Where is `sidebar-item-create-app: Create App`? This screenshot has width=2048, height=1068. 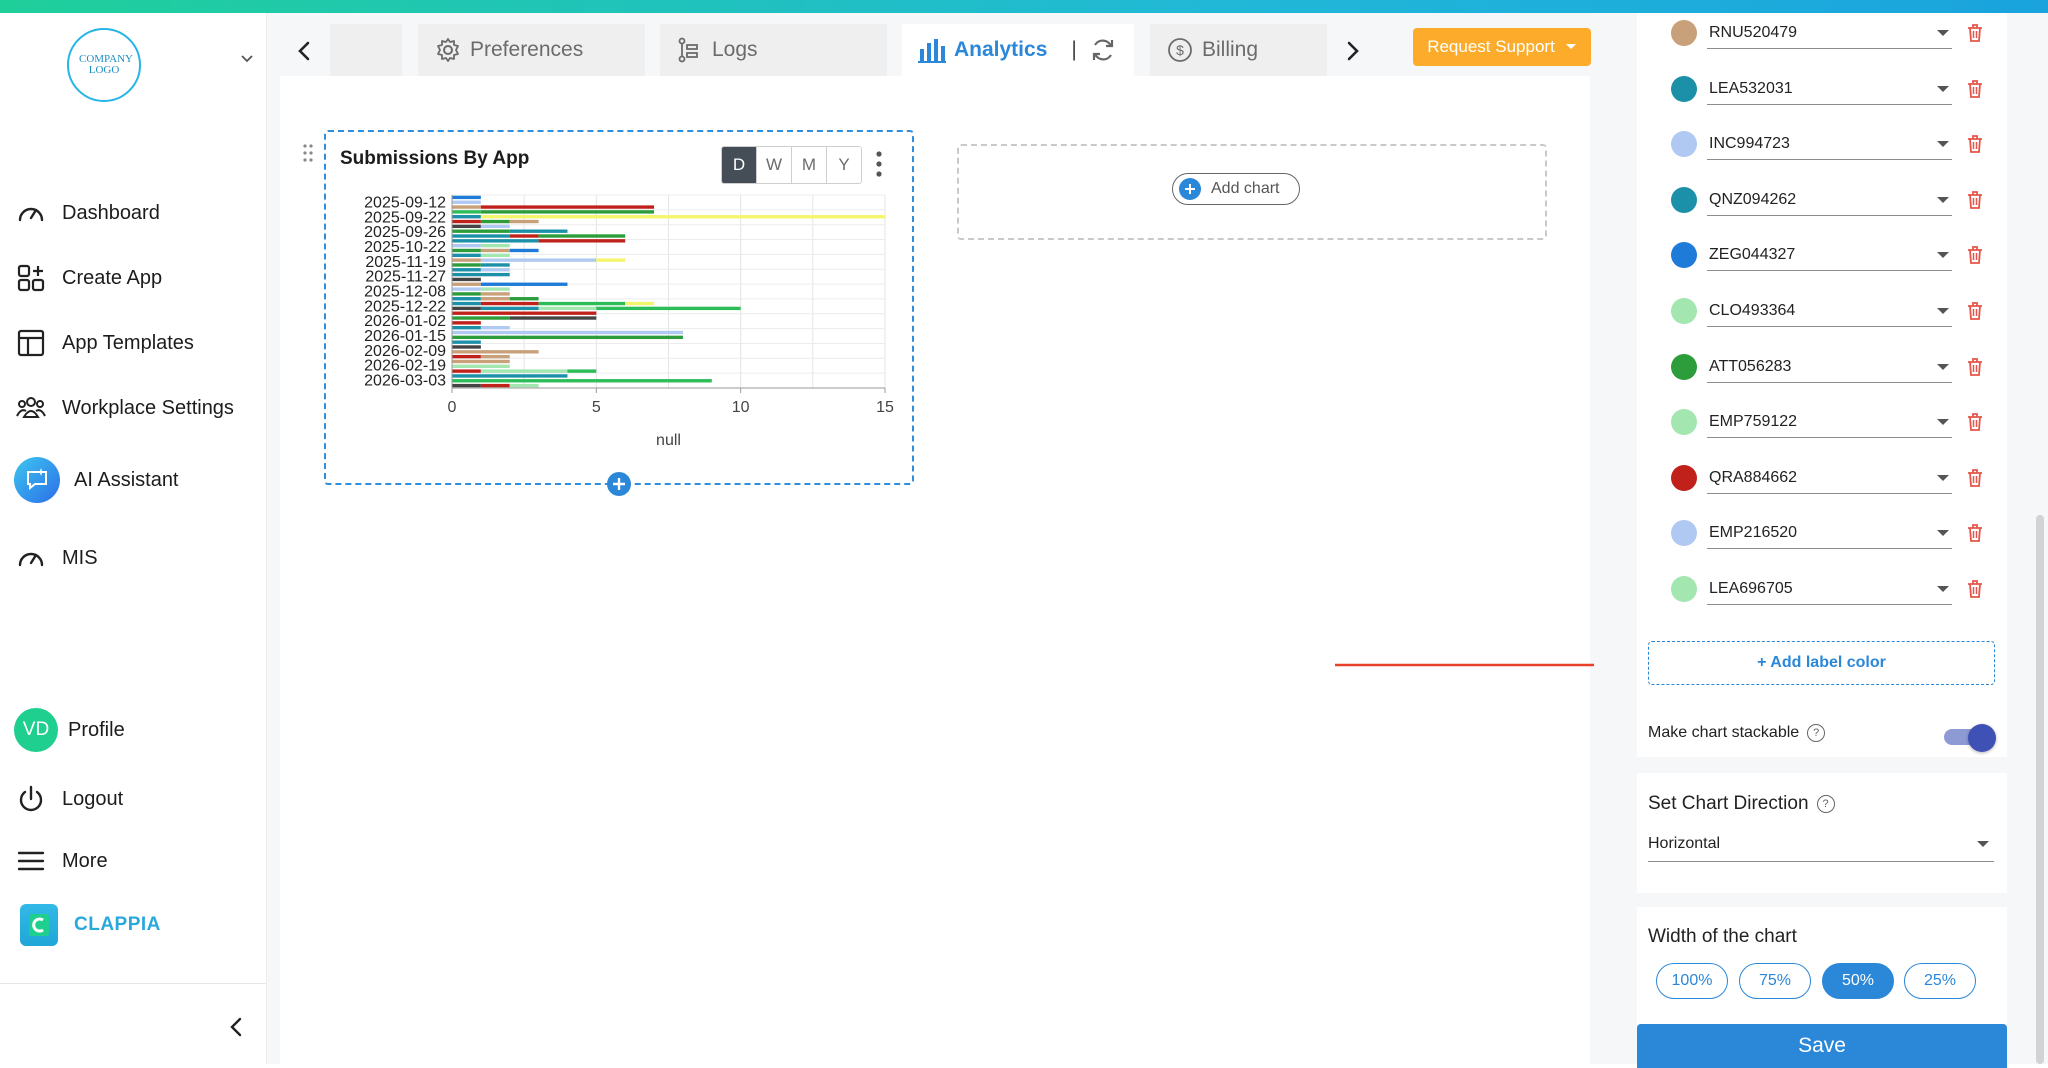 sidebar-item-create-app: Create App is located at coordinates (88, 278).